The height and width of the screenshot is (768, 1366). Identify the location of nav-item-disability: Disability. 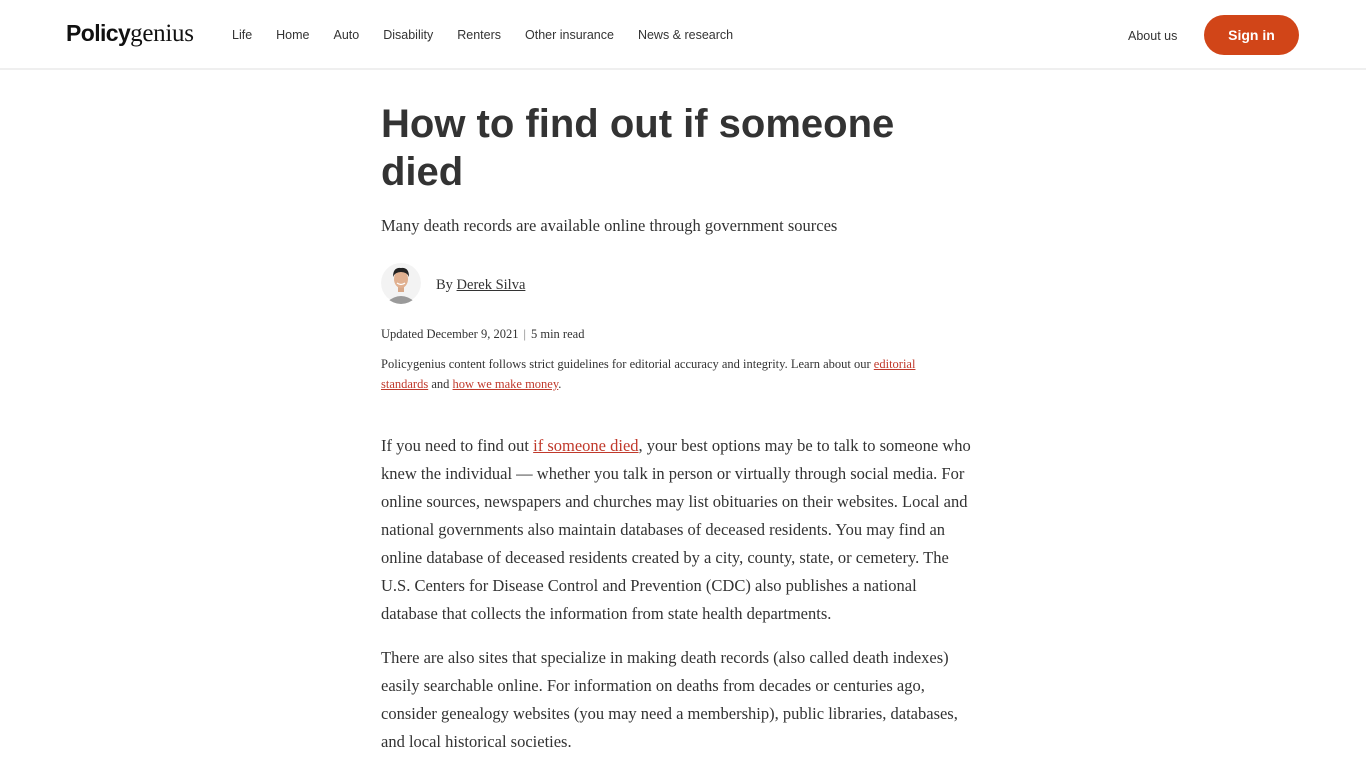
(408, 35).